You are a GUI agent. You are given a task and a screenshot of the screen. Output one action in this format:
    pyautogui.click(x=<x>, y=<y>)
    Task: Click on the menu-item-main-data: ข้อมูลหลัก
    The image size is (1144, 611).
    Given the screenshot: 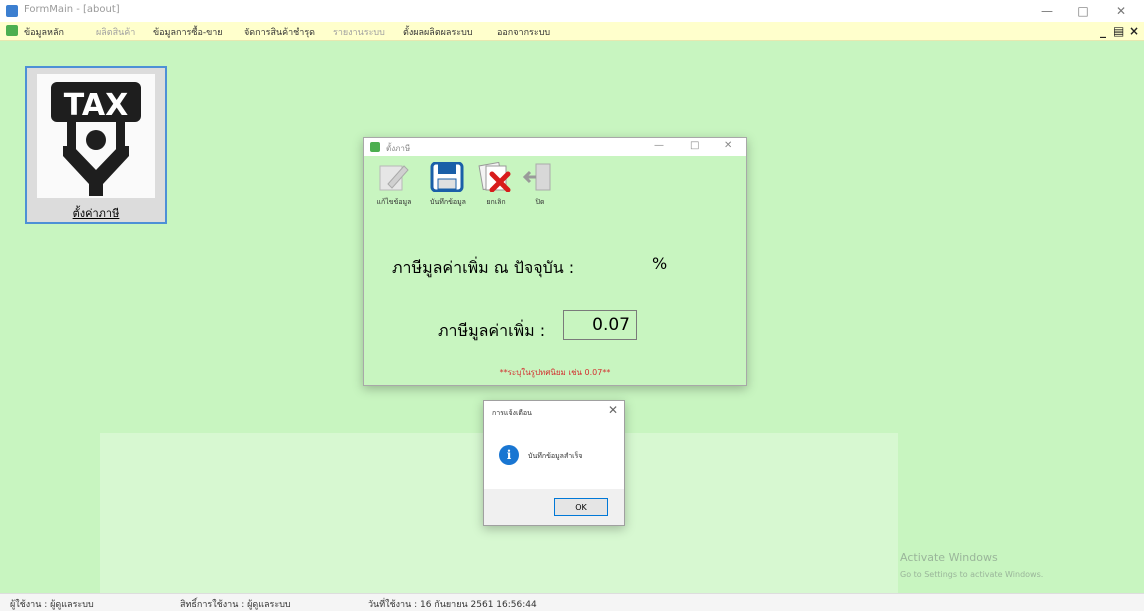 What is the action you would take?
    pyautogui.click(x=44, y=32)
    